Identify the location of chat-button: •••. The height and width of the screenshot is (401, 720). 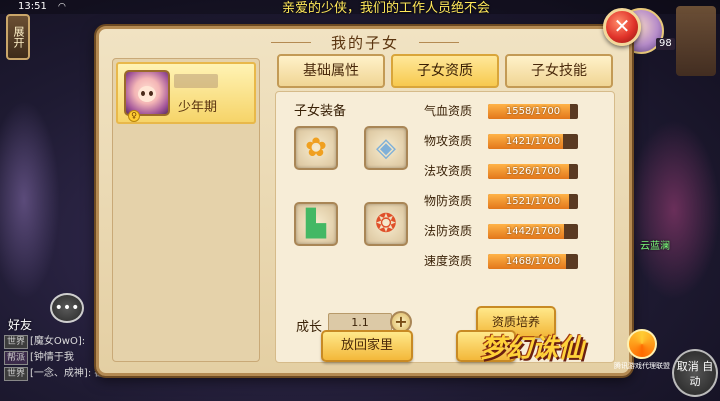
(67, 308).